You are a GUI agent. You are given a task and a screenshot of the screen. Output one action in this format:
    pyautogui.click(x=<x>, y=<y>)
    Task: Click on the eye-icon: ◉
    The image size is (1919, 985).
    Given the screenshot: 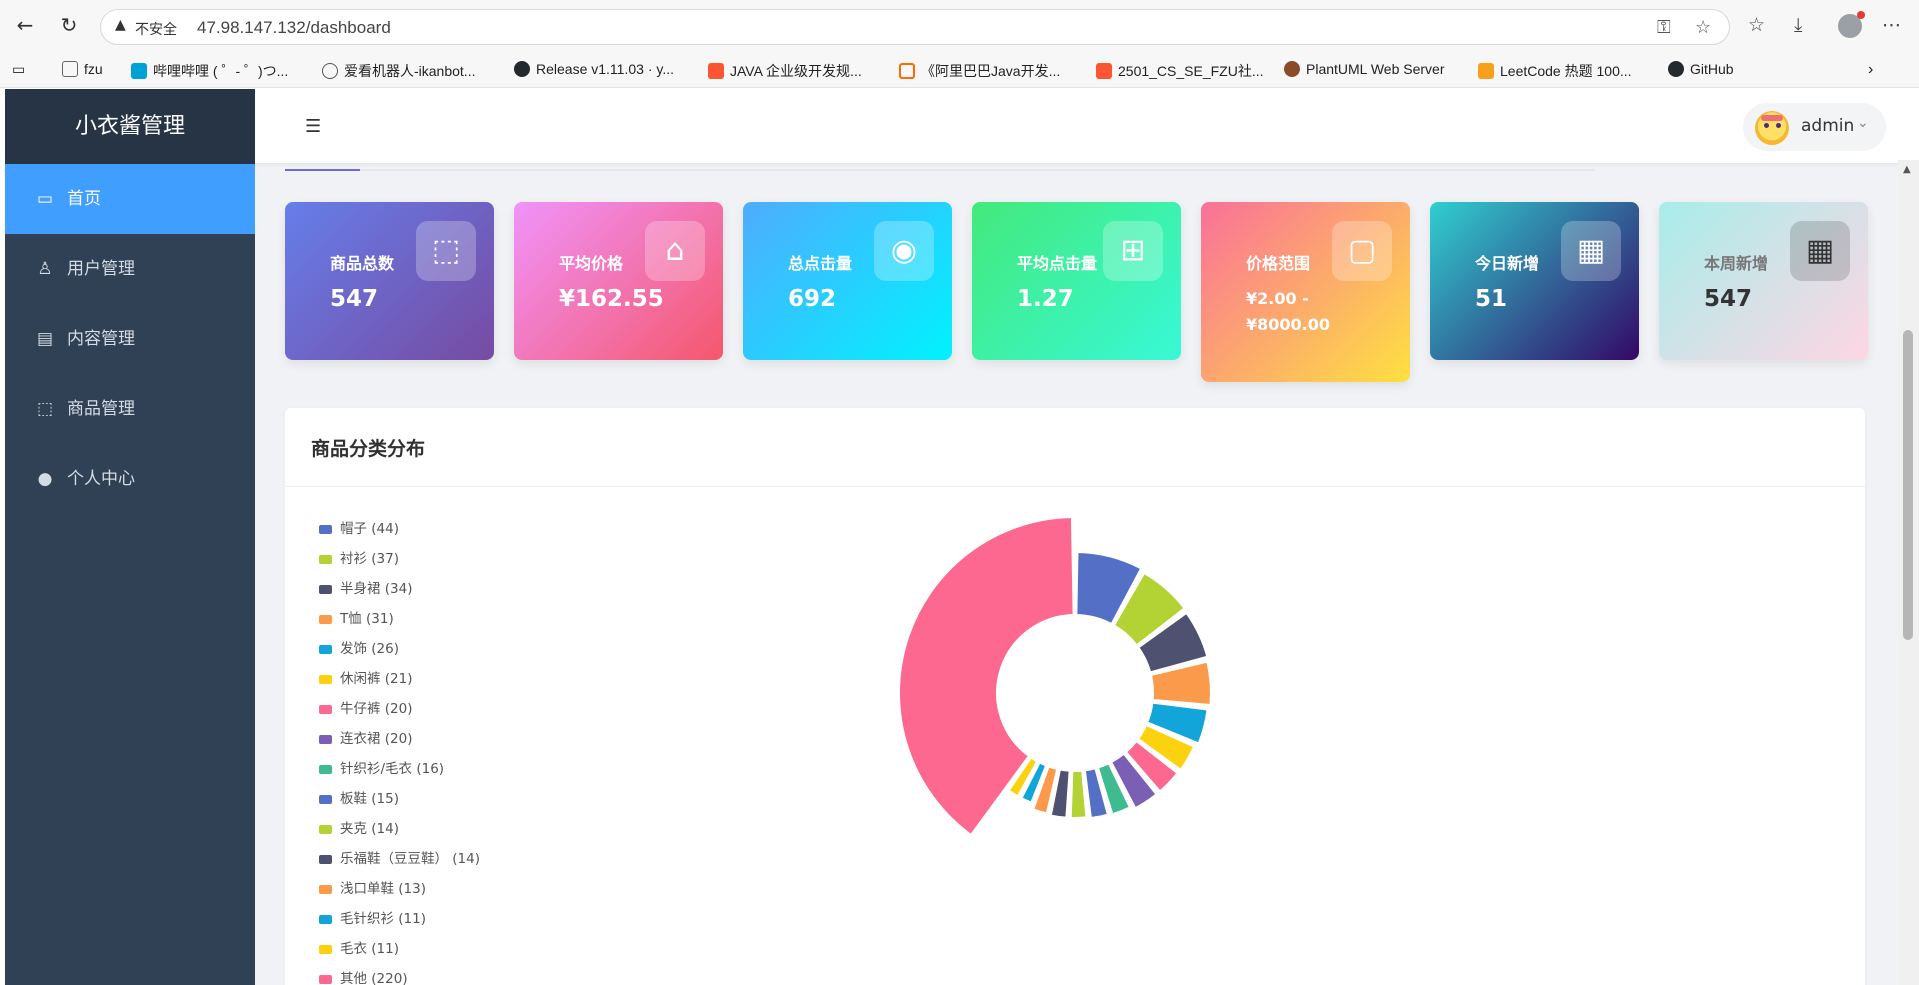 What is the action you would take?
    pyautogui.click(x=904, y=251)
    